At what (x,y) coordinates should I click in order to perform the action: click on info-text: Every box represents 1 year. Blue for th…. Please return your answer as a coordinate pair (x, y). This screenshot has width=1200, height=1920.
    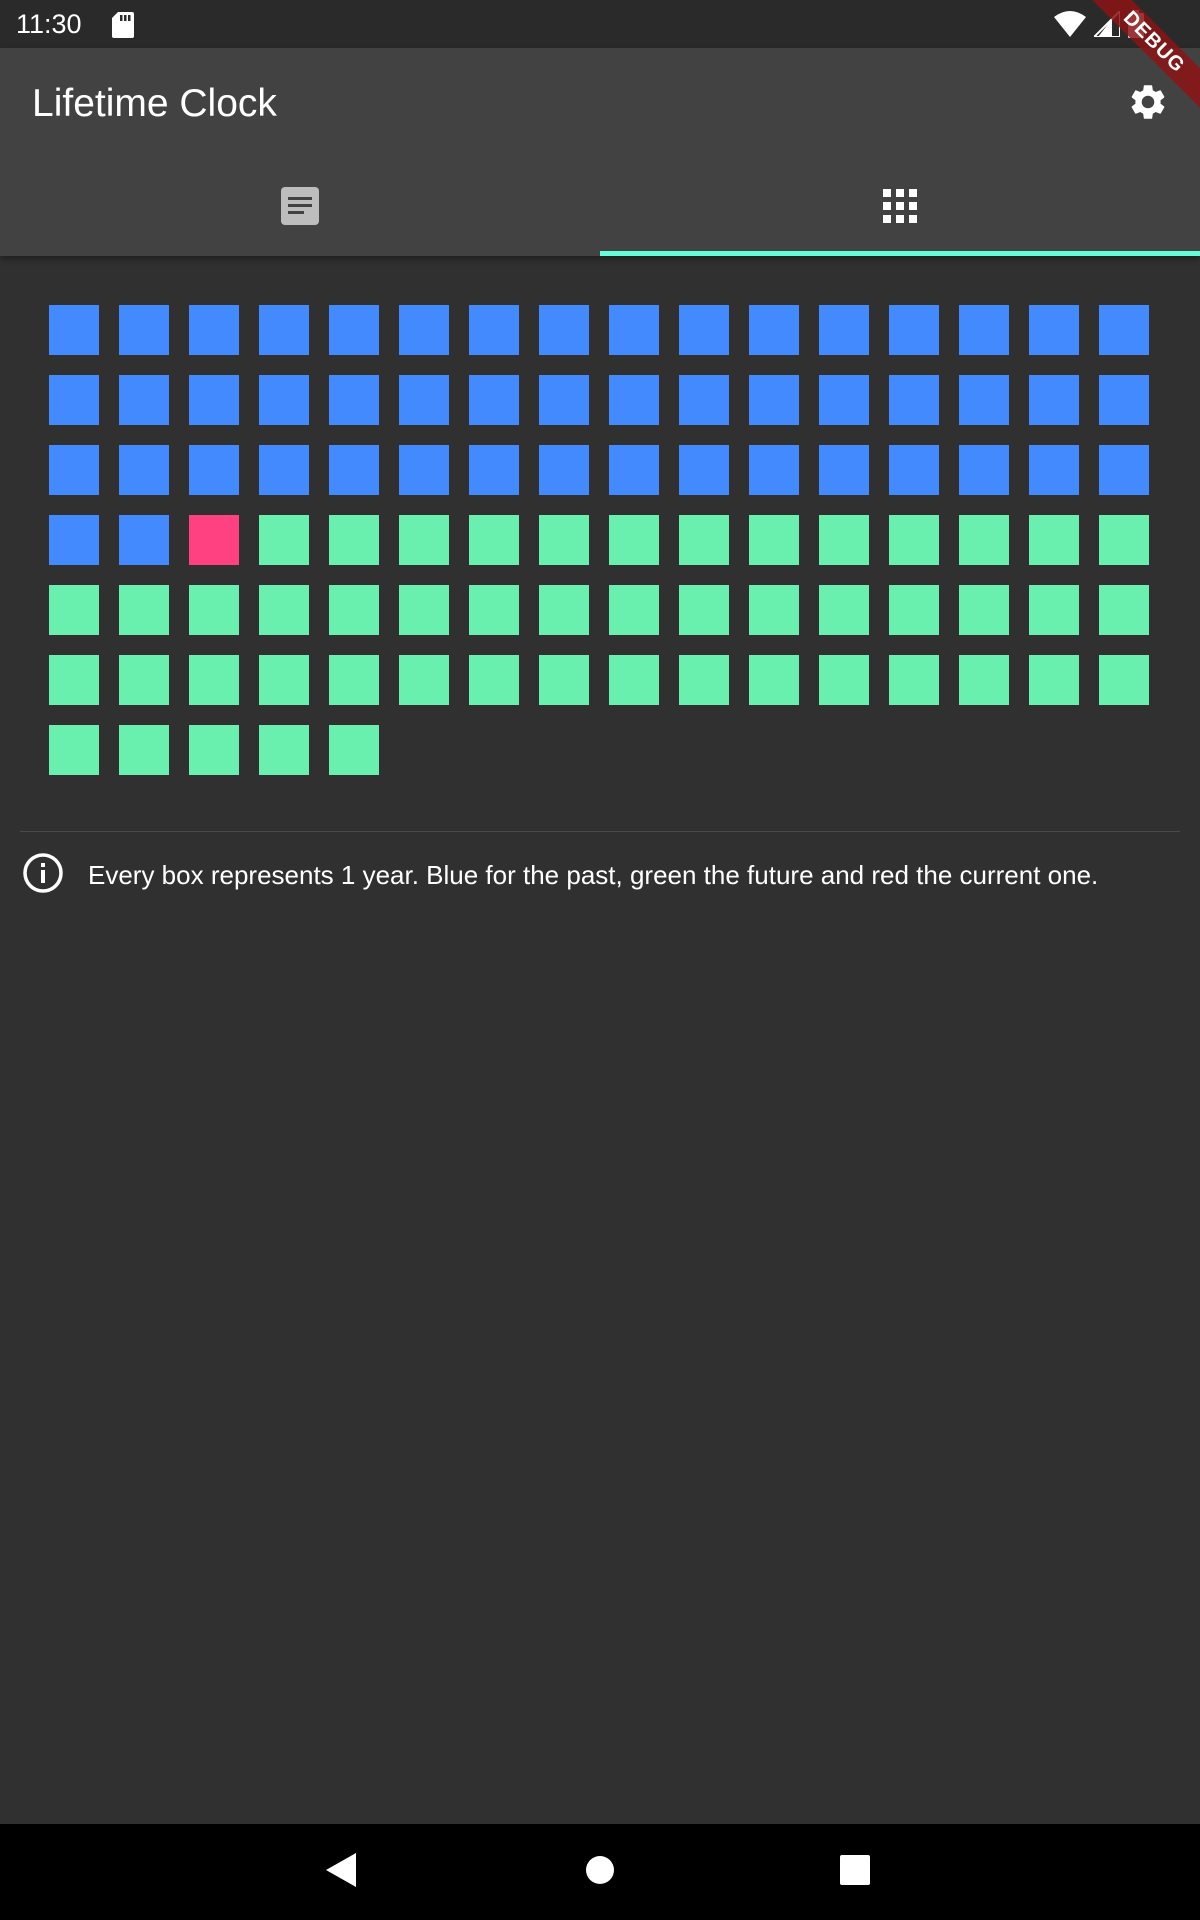
    Looking at the image, I should click on (593, 875).